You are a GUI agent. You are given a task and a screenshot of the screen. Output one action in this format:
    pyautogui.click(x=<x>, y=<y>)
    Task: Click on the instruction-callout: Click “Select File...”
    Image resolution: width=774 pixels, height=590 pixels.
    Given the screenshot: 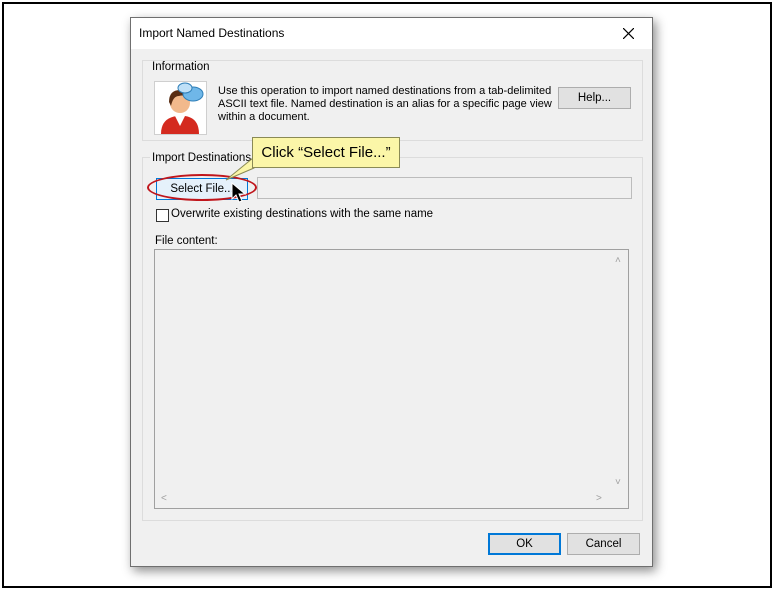 What is the action you would take?
    pyautogui.click(x=326, y=152)
    